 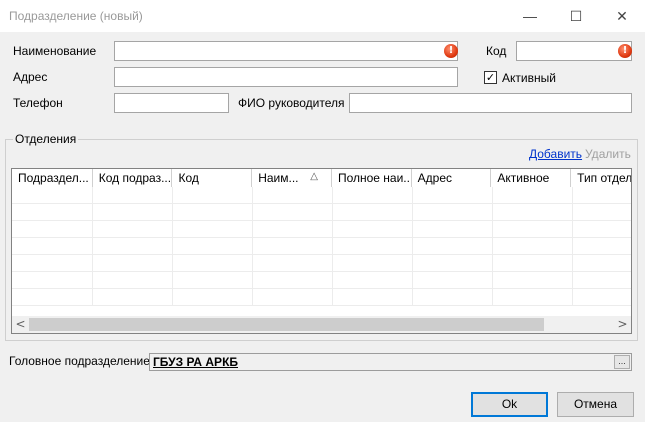 What do you see at coordinates (451, 178) in the screenshot?
I see `column-header: Адрес` at bounding box center [451, 178].